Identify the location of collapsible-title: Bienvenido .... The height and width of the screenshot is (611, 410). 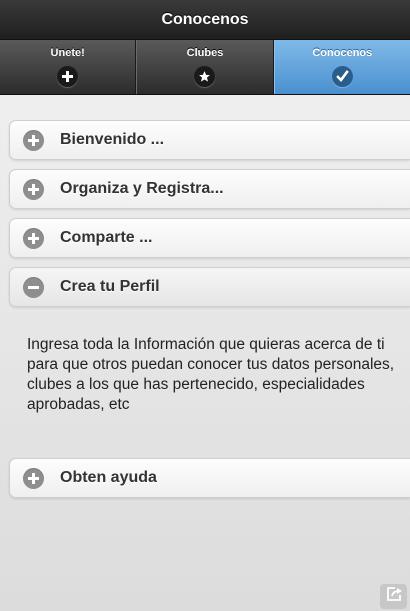
(112, 139).